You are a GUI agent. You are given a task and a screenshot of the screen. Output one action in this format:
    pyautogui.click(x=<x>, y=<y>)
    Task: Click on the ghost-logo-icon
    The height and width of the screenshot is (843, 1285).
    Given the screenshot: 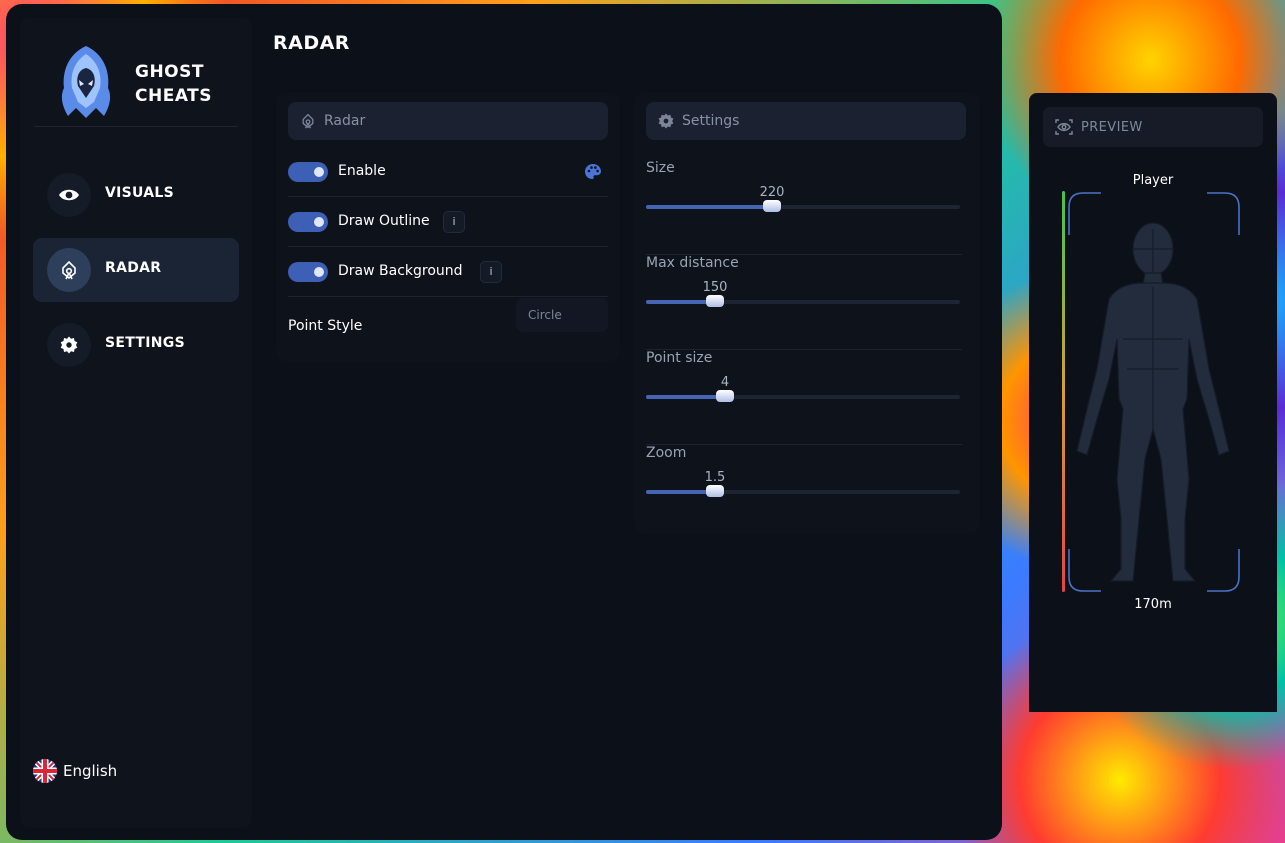 What is the action you would take?
    pyautogui.click(x=86, y=82)
    